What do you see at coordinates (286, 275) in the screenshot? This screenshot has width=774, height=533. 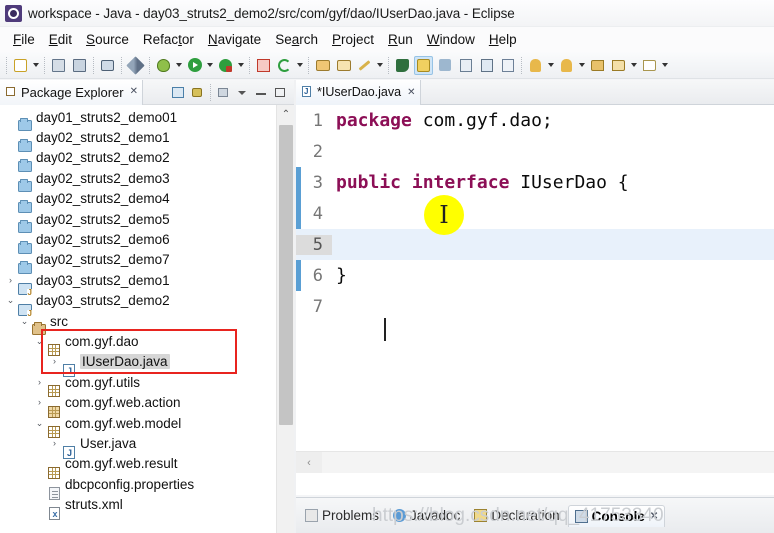 I see `scrollbar-thumb` at bounding box center [286, 275].